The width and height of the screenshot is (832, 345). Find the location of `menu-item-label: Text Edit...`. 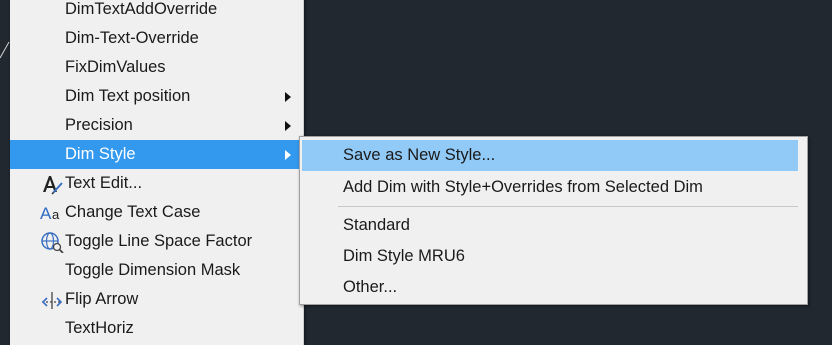

menu-item-label: Text Edit... is located at coordinates (104, 183).